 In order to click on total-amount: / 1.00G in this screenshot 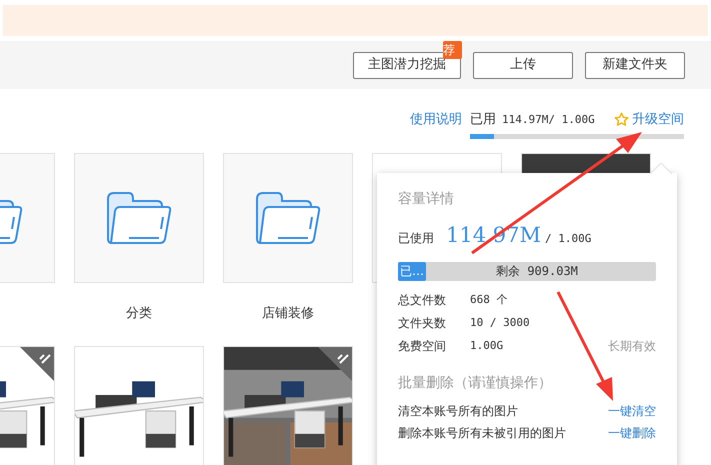, I will do `click(568, 239)`.